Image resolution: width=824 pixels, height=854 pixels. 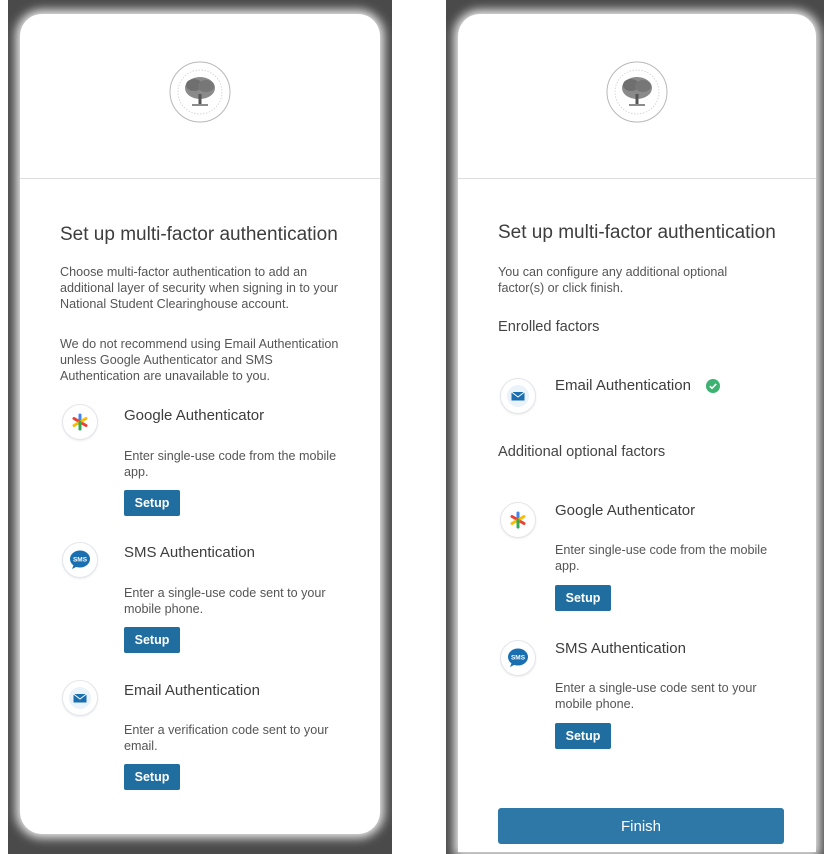 What do you see at coordinates (641, 826) in the screenshot?
I see `finish-button: Finish` at bounding box center [641, 826].